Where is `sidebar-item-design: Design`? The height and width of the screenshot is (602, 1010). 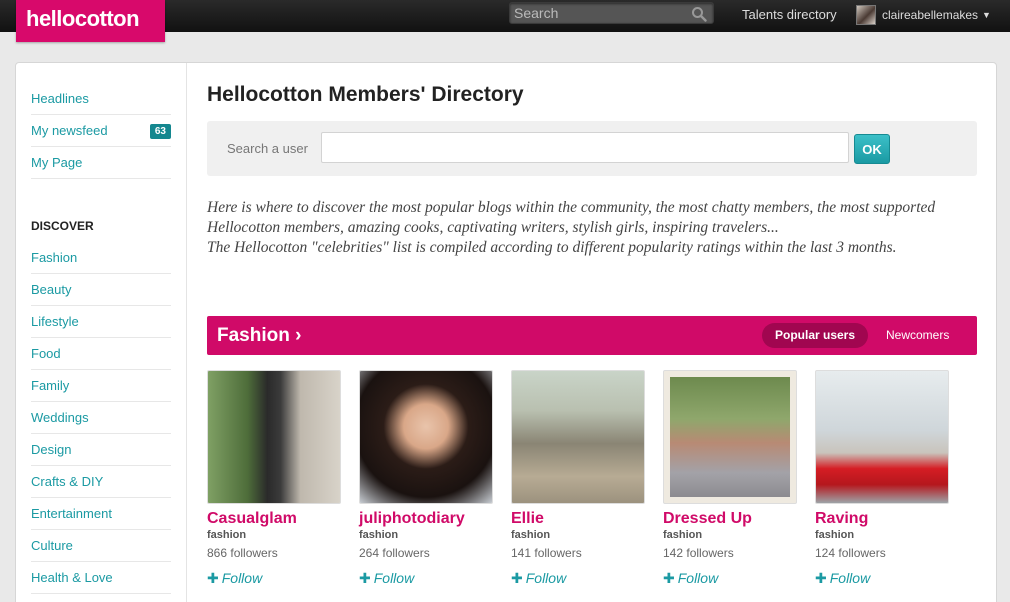
sidebar-item-design: Design is located at coordinates (101, 450).